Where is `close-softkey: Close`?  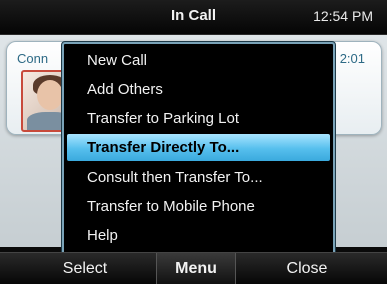
close-softkey: Close is located at coordinates (307, 268).